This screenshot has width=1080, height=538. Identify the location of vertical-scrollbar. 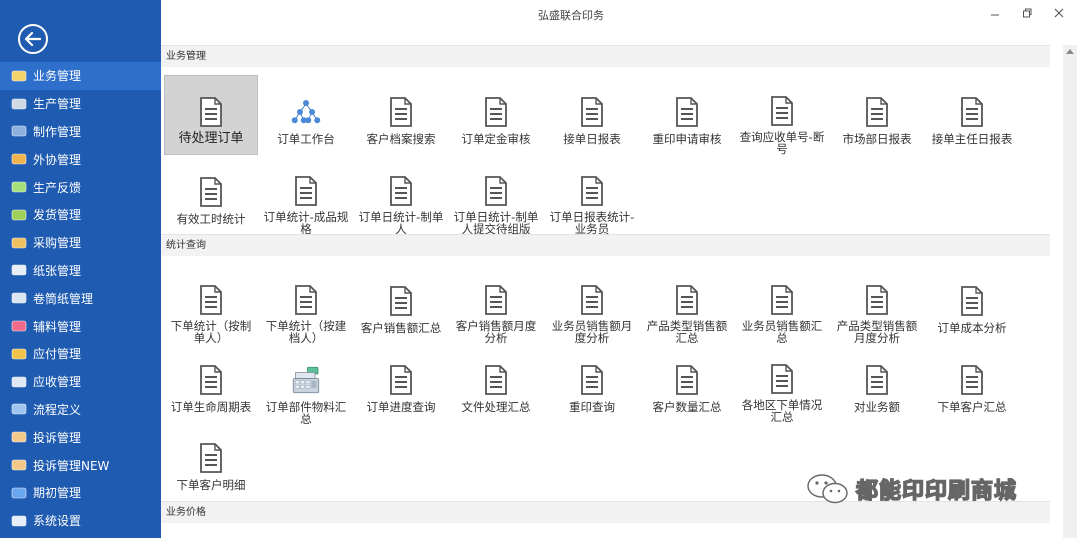
(1070, 291).